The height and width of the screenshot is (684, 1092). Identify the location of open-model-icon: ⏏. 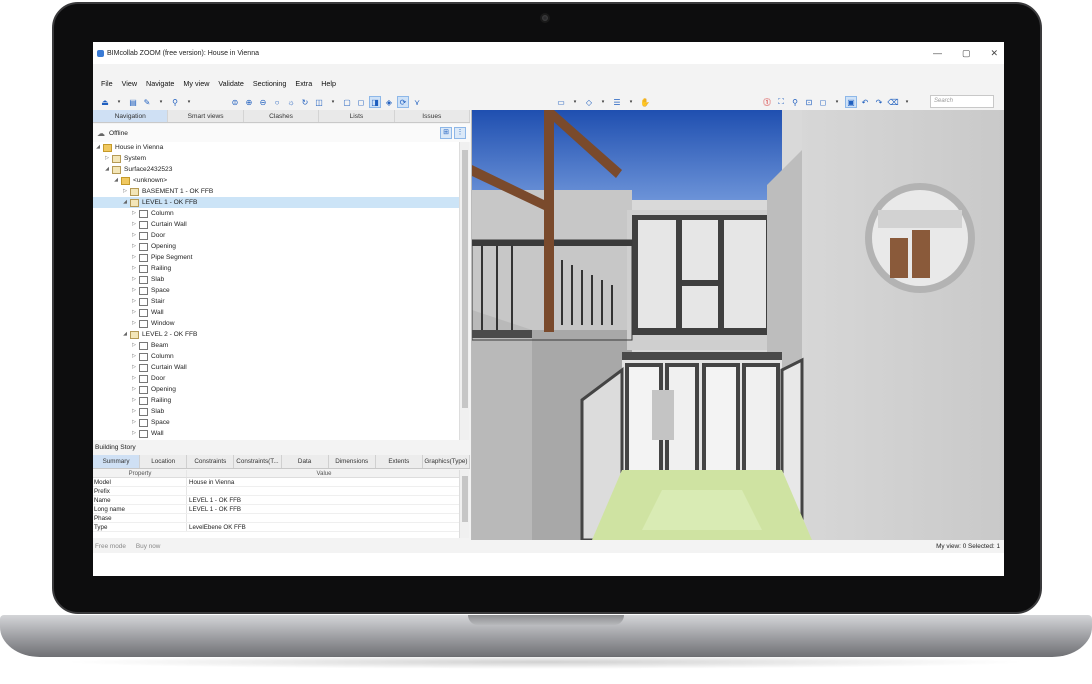
(105, 102).